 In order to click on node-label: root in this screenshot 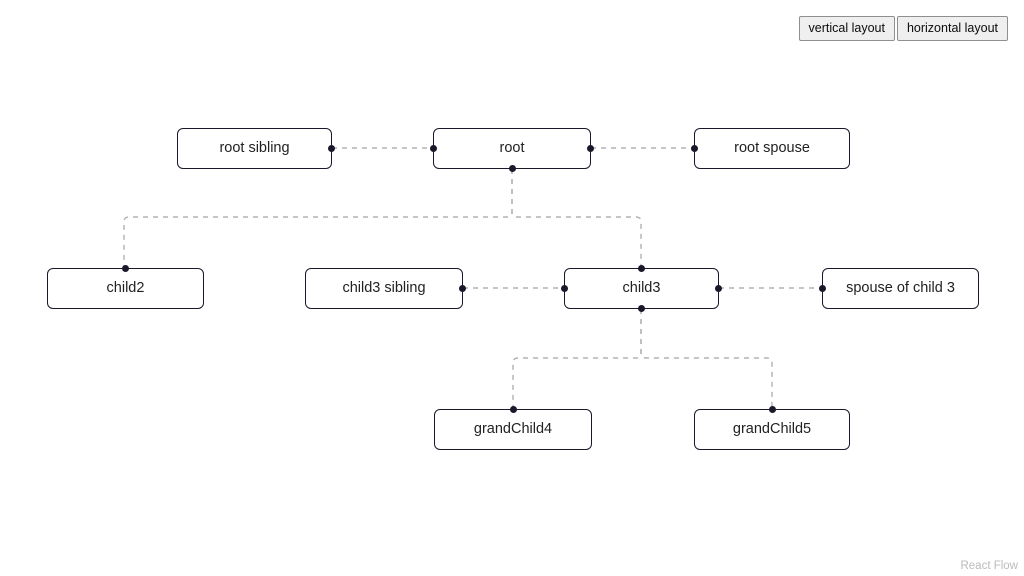, I will do `click(512, 148)`.